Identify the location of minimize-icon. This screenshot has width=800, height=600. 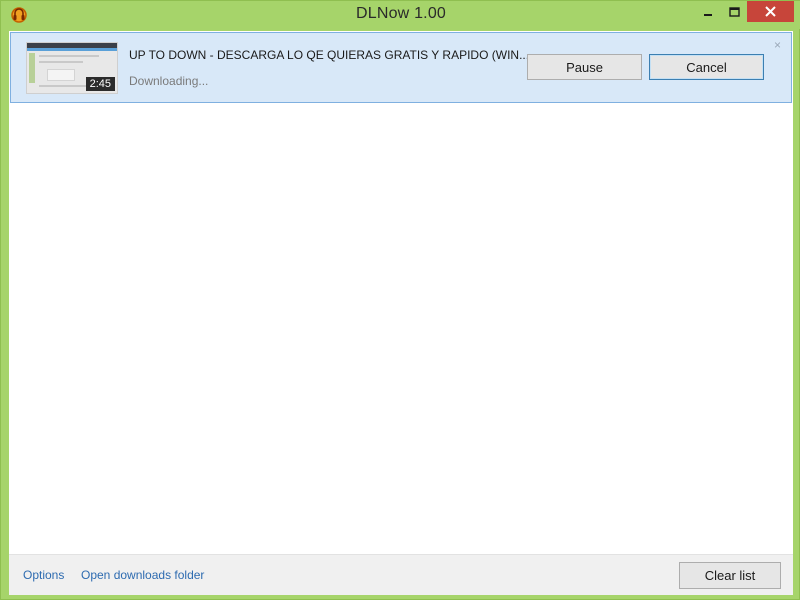
(708, 14).